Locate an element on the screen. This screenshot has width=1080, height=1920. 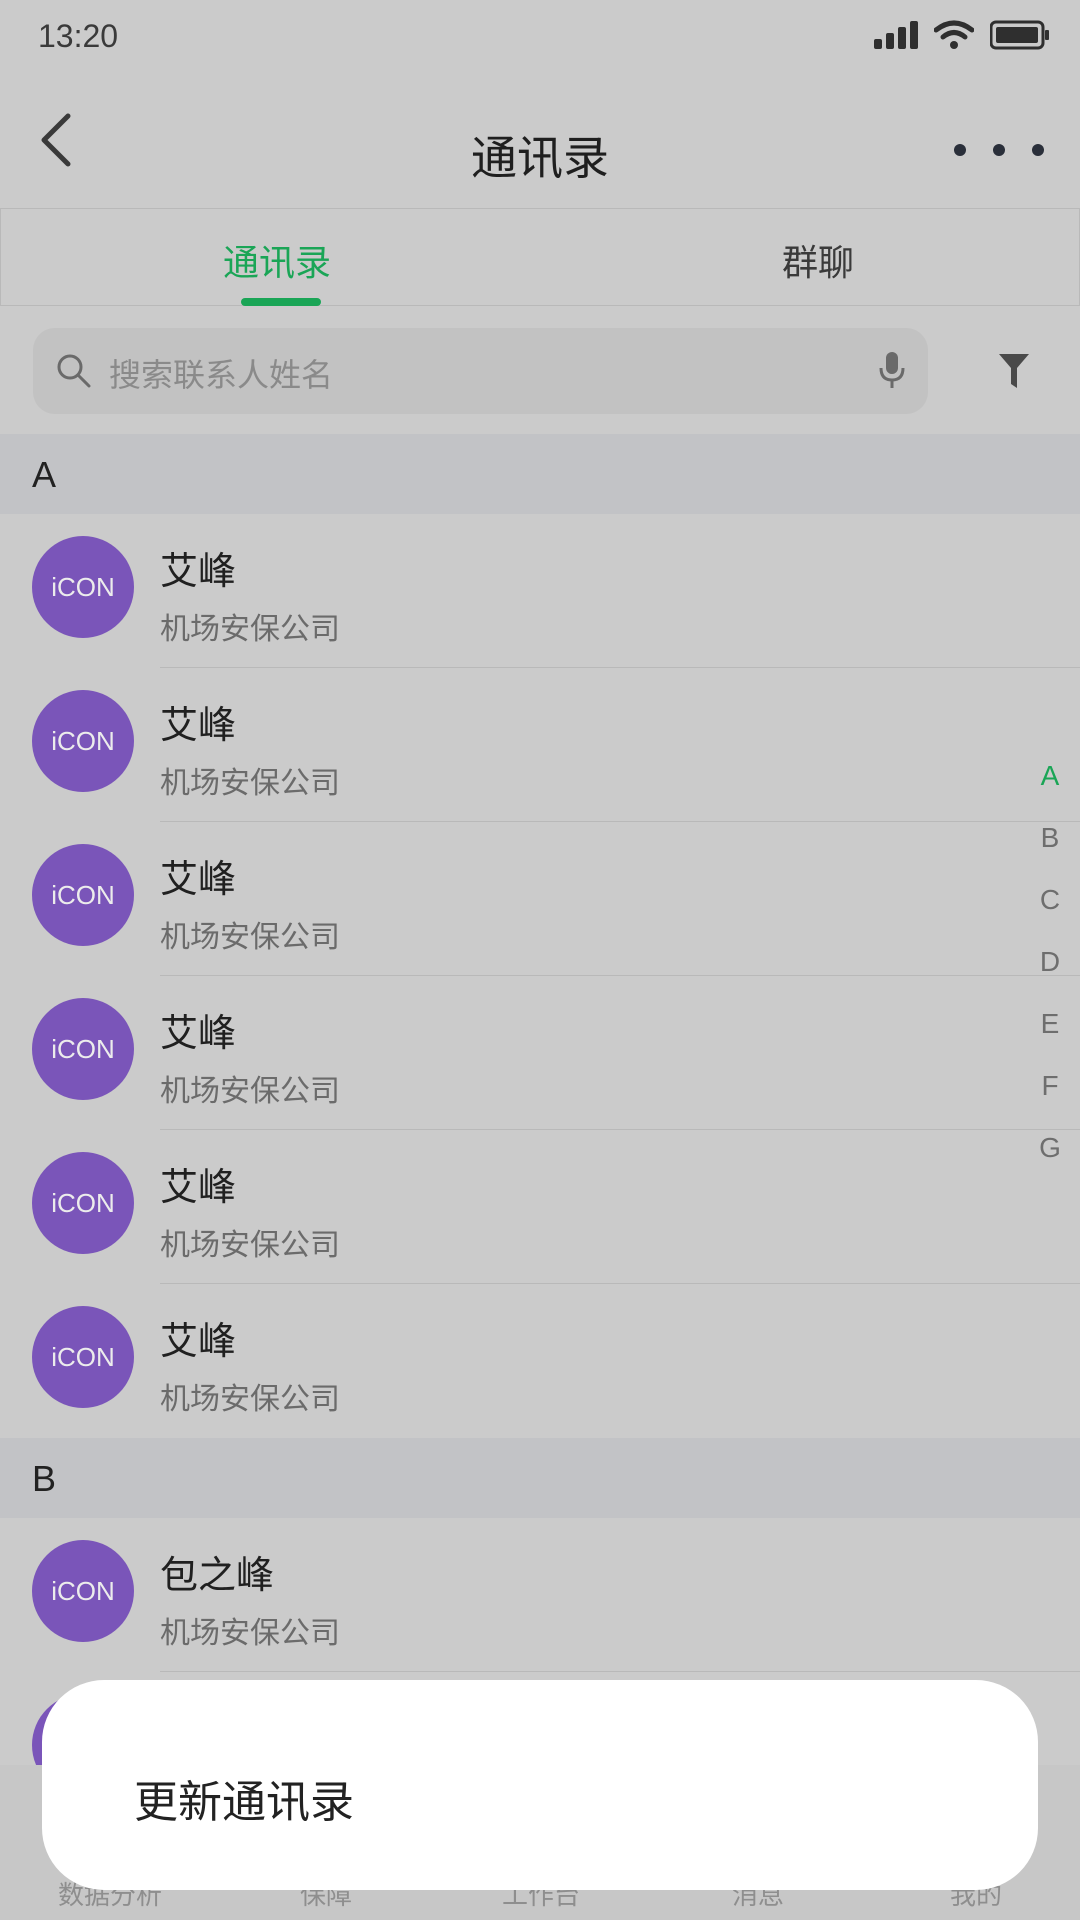
status-icons is located at coordinates (962, 35).